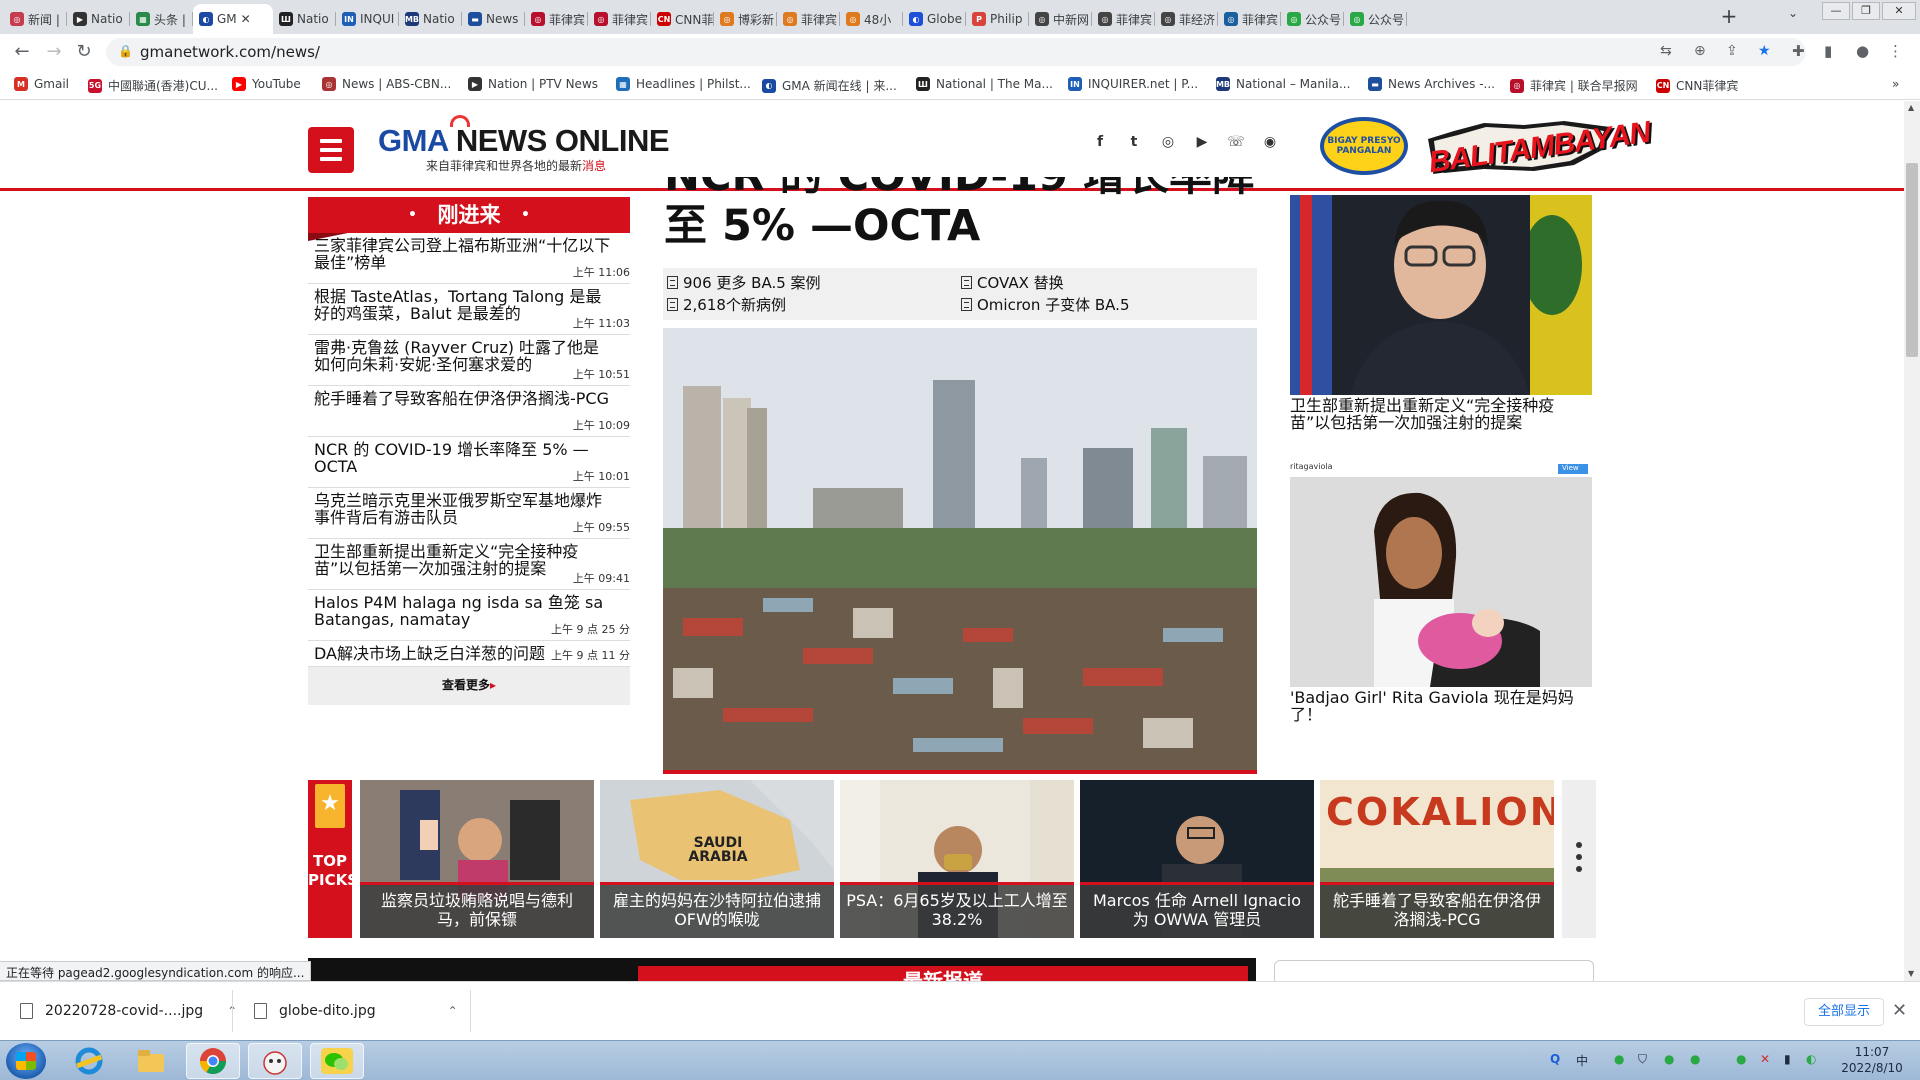 This screenshot has height=1080, width=1920. What do you see at coordinates (151, 1061) in the screenshot?
I see `explorer-taskbar-icon` at bounding box center [151, 1061].